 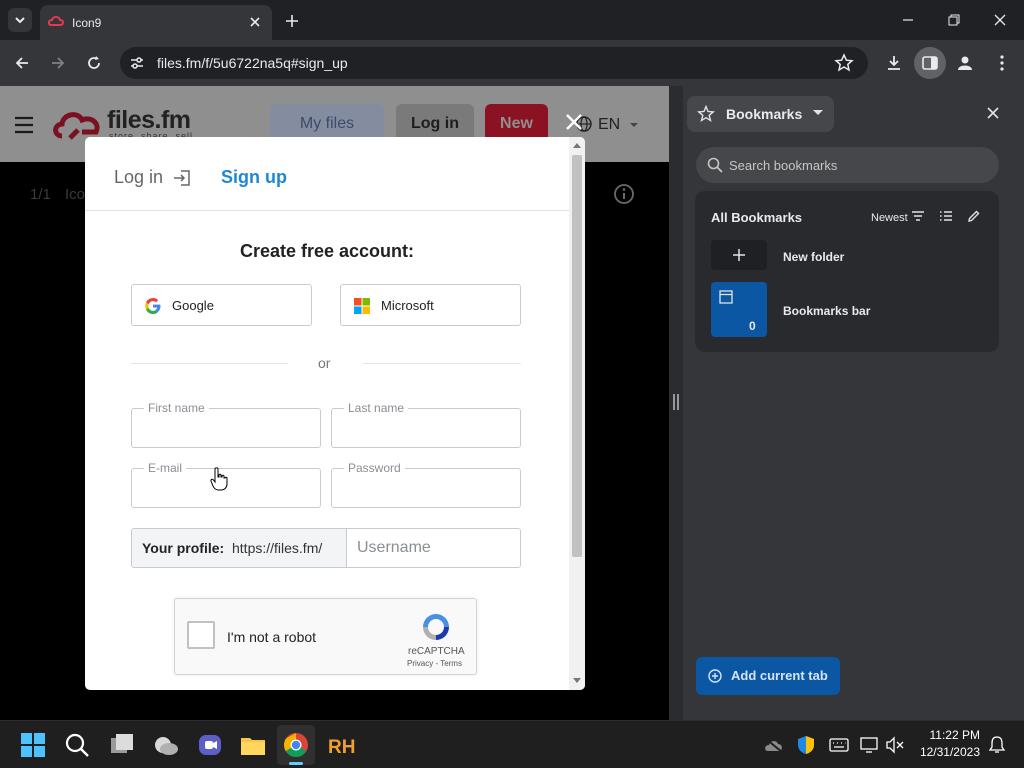 What do you see at coordinates (87, 23) in the screenshot?
I see `tab-title: Icon9` at bounding box center [87, 23].